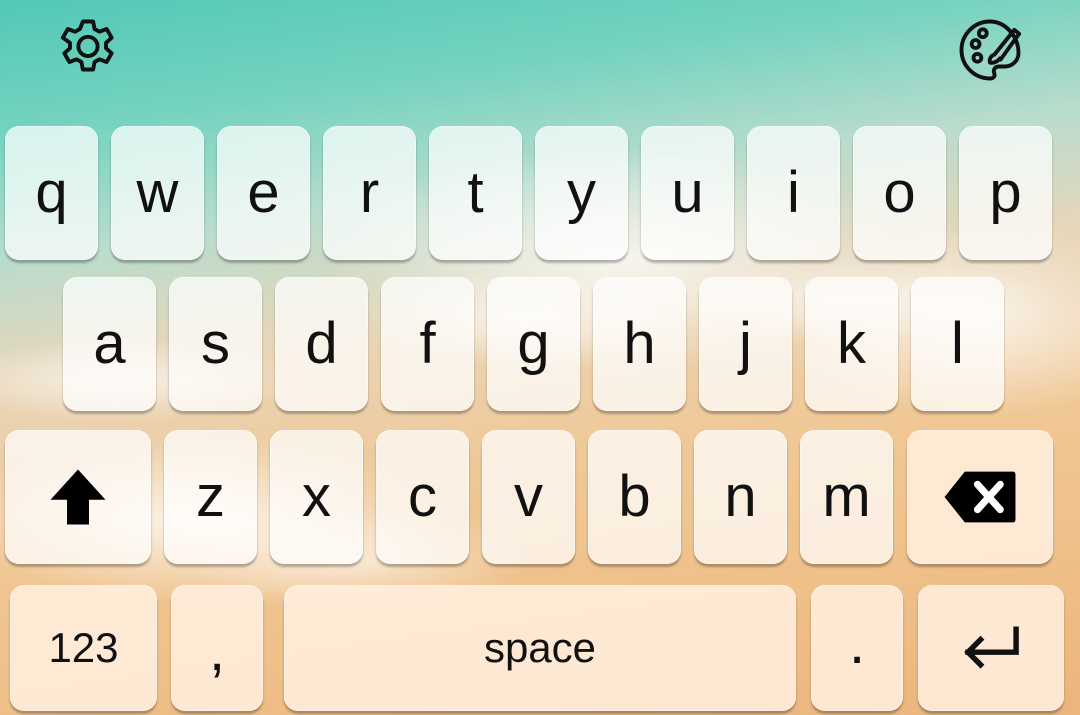 This screenshot has height=715, width=1080. I want to click on key-label: l, so click(957, 343).